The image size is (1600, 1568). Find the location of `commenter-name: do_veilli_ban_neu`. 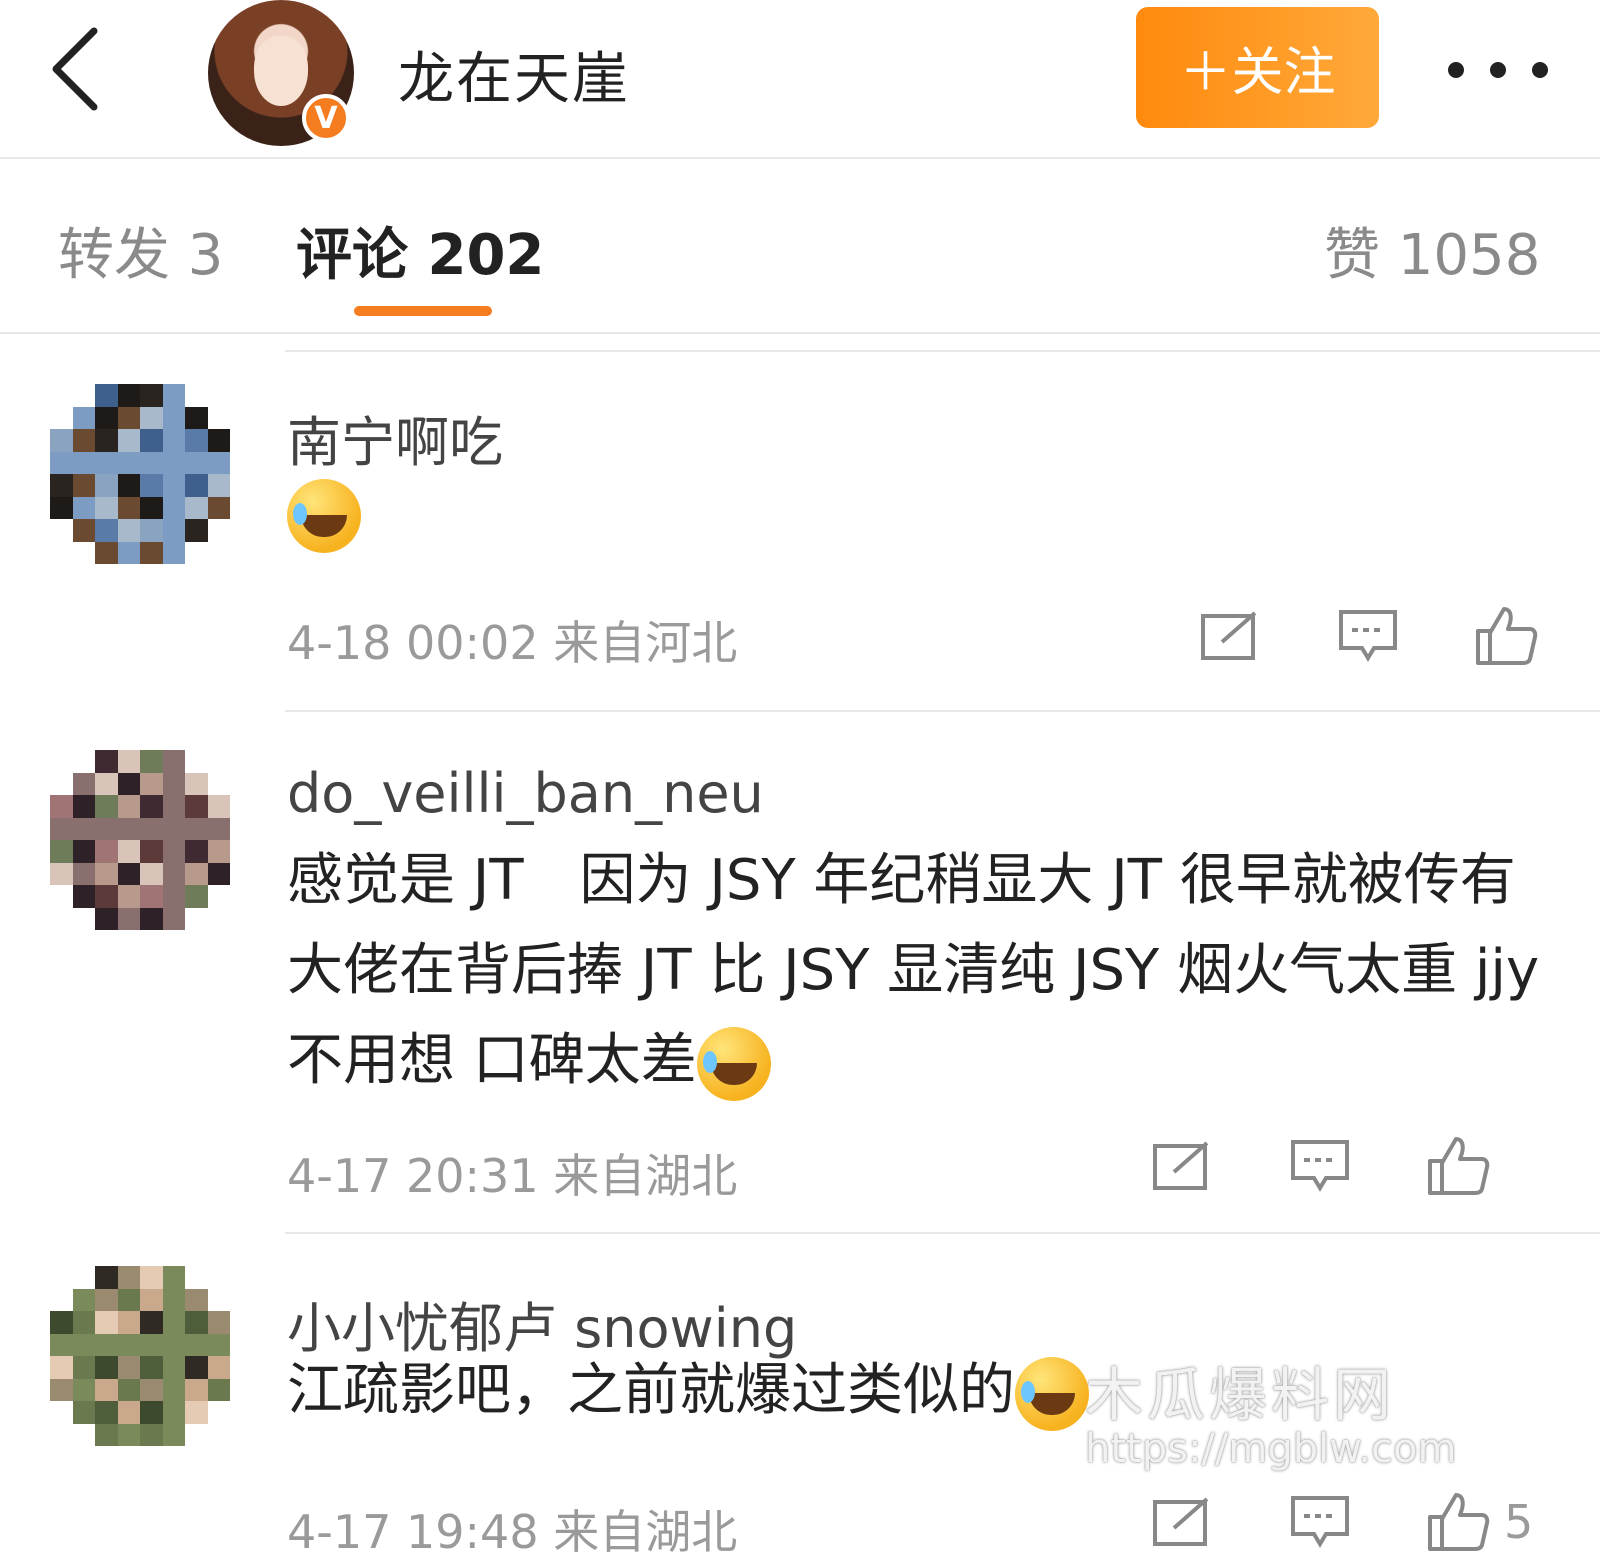

commenter-name: do_veilli_ban_neu is located at coordinates (525, 793).